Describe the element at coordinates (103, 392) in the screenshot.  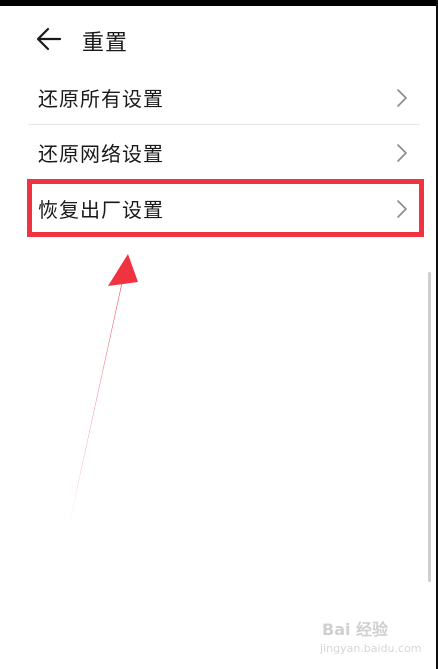
I see `annotation-arrow-icon` at that location.